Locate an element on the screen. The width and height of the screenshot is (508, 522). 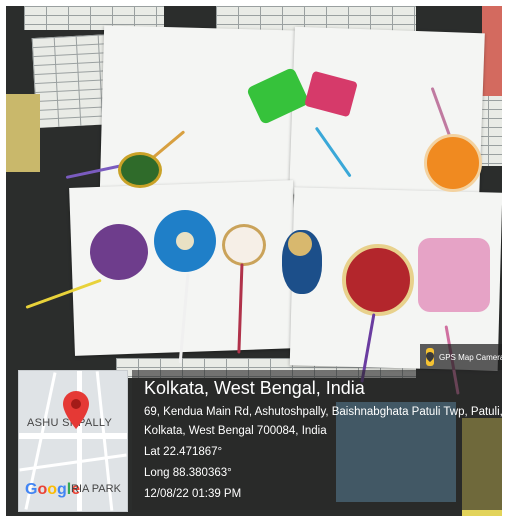
city-title: Kolkata, West Bengal, India is located at coordinates (254, 388).